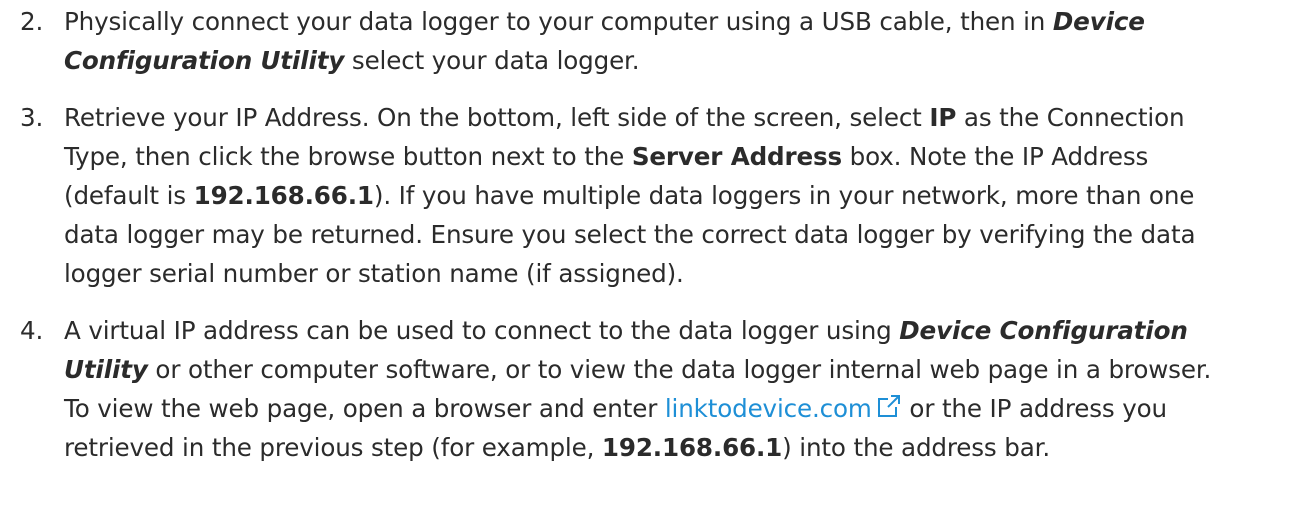 The image size is (1294, 510). I want to click on linktodevice-link: linktodevice.com, so click(783, 408).